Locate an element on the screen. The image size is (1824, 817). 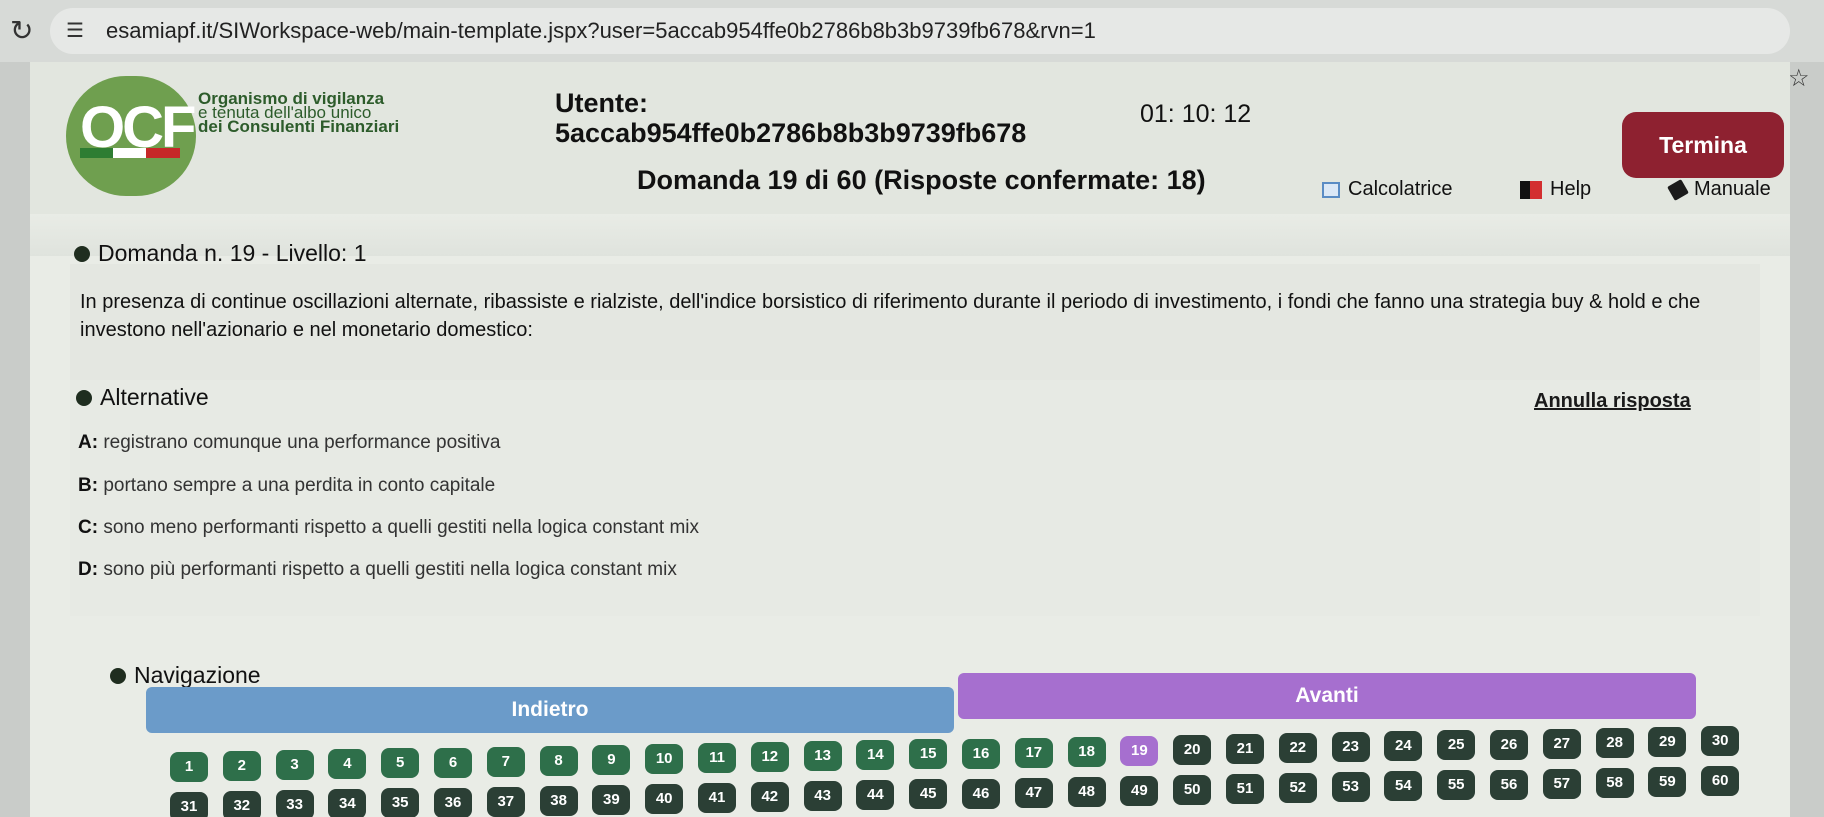
question-number-button: 35 is located at coordinates (400, 802).